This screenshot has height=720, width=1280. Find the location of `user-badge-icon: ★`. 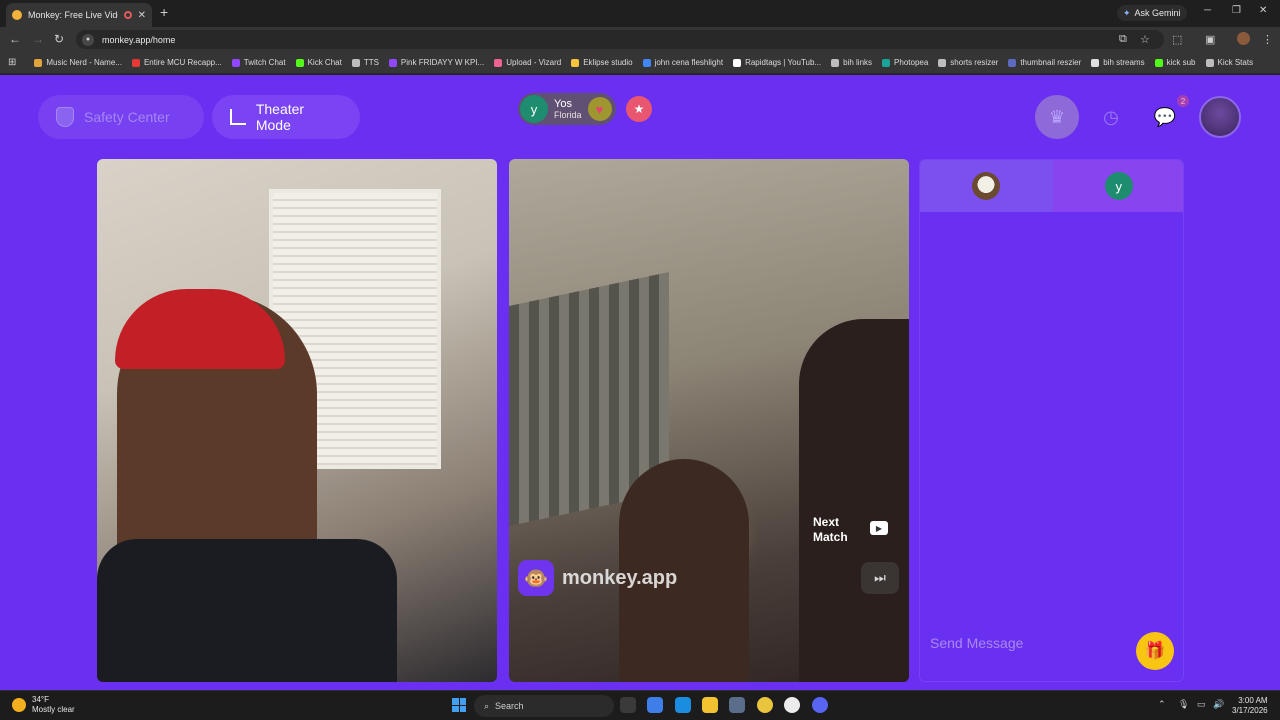

user-badge-icon: ★ is located at coordinates (639, 109).